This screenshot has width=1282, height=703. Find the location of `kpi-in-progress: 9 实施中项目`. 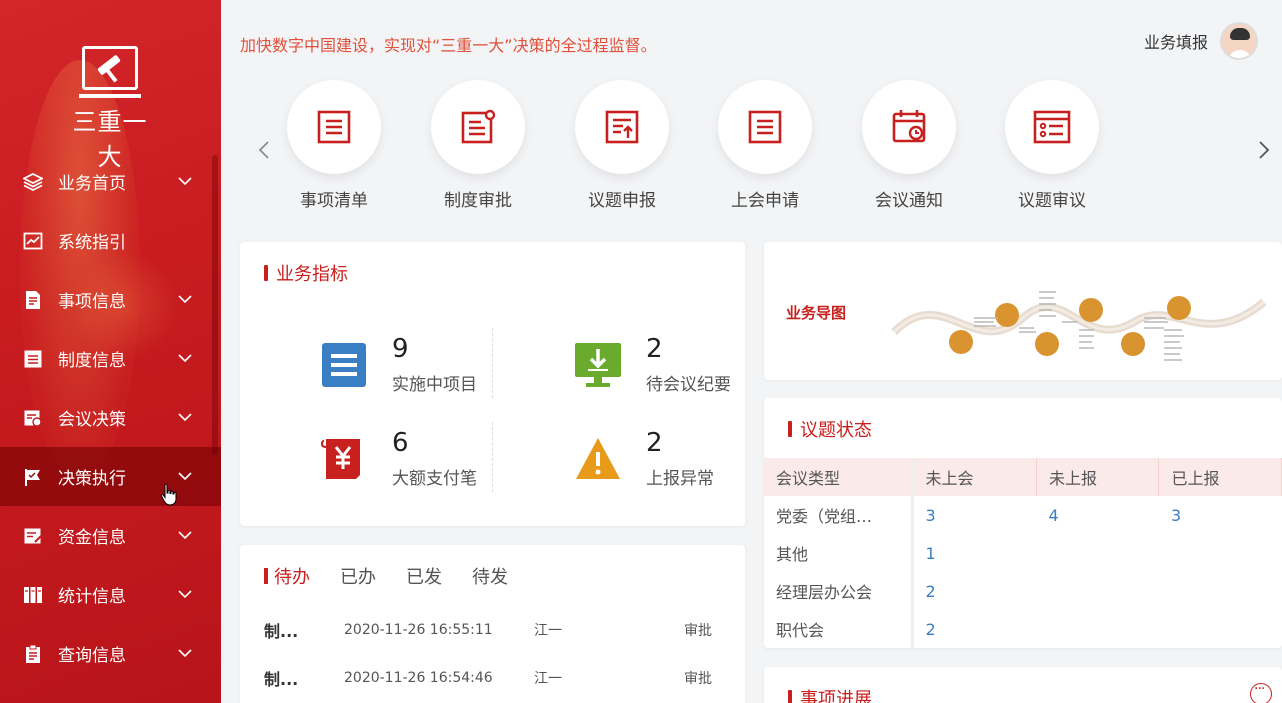

kpi-in-progress: 9 实施中项目 is located at coordinates (398, 364).